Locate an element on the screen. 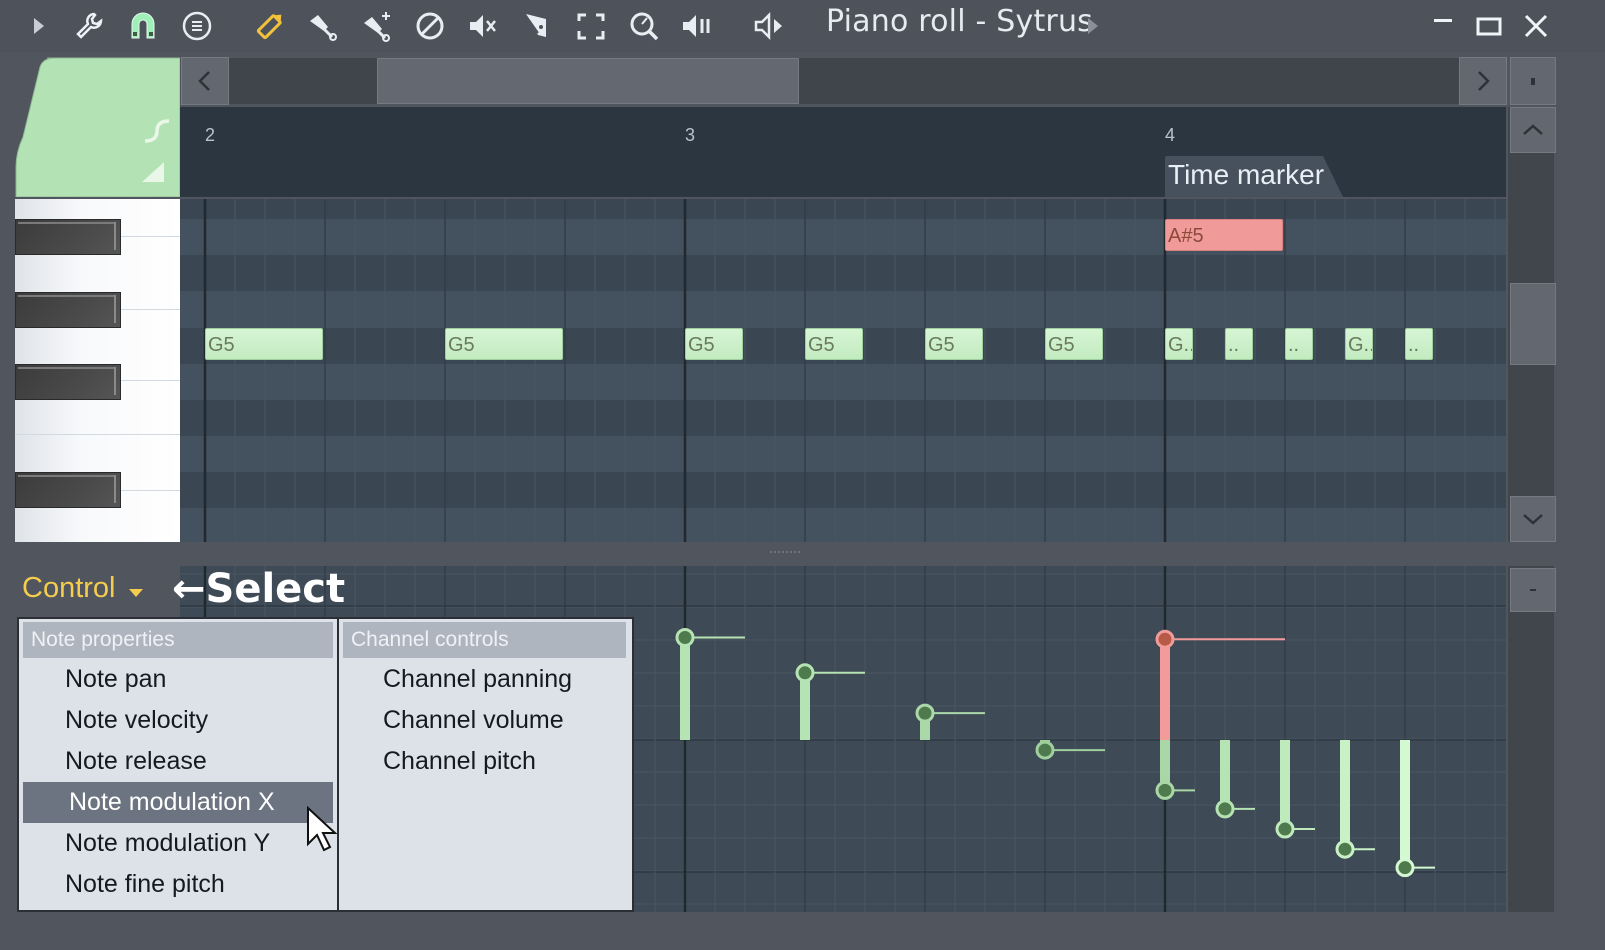 Image resolution: width=1605 pixels, height=950 pixels. title-bar: Piano roll - Sytrus is located at coordinates (802, 26).